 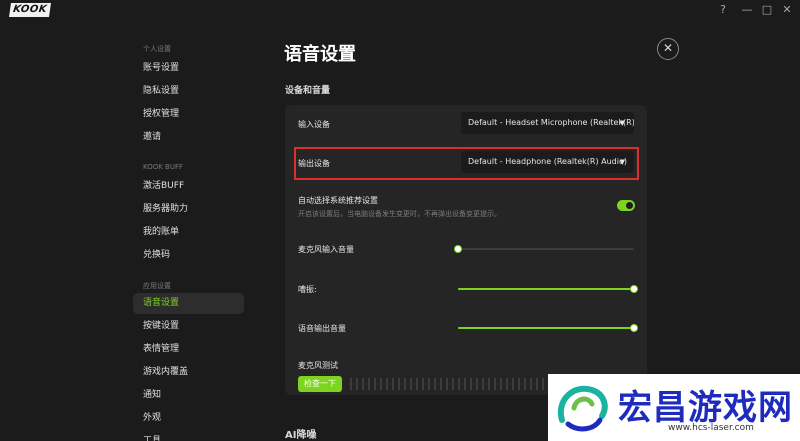 I want to click on title-bar: KOOK ? — □ ✕, so click(x=400, y=11).